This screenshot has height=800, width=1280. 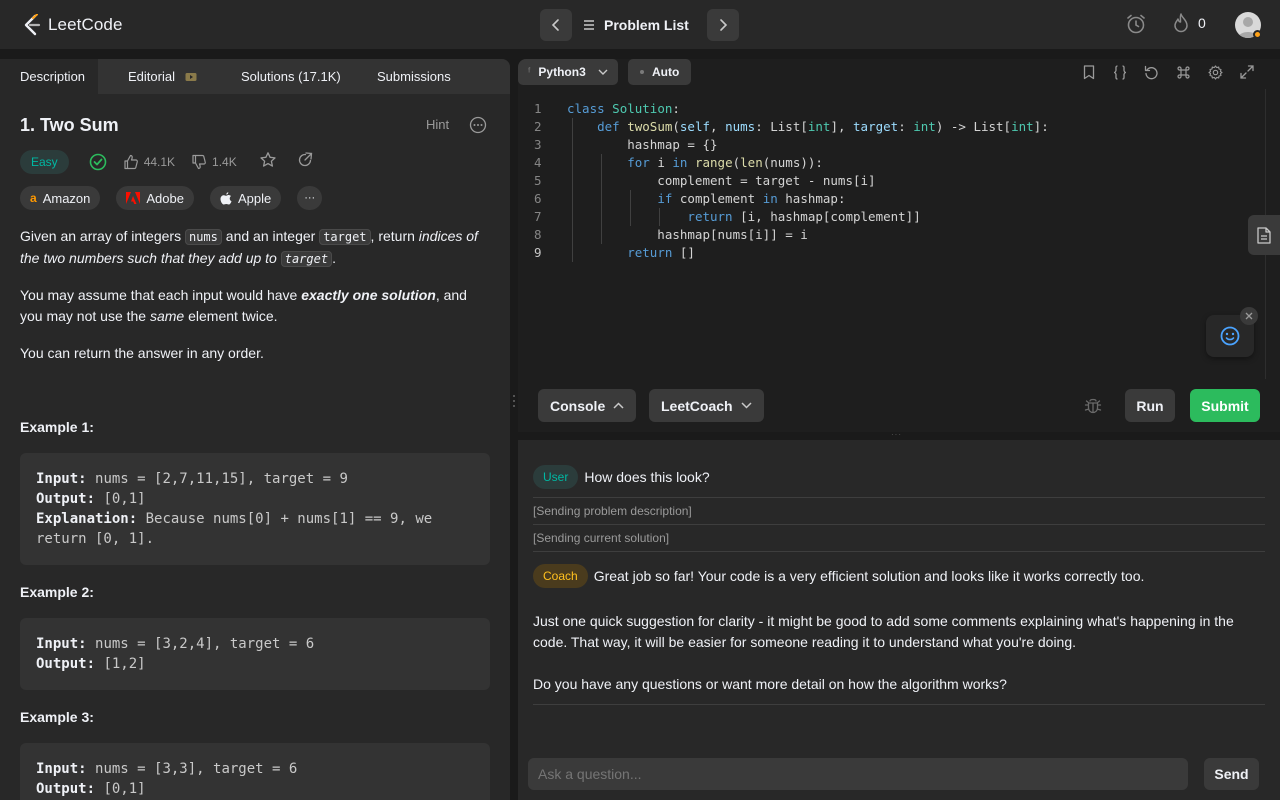 I want to click on premium-dot-icon, so click(x=1257, y=34).